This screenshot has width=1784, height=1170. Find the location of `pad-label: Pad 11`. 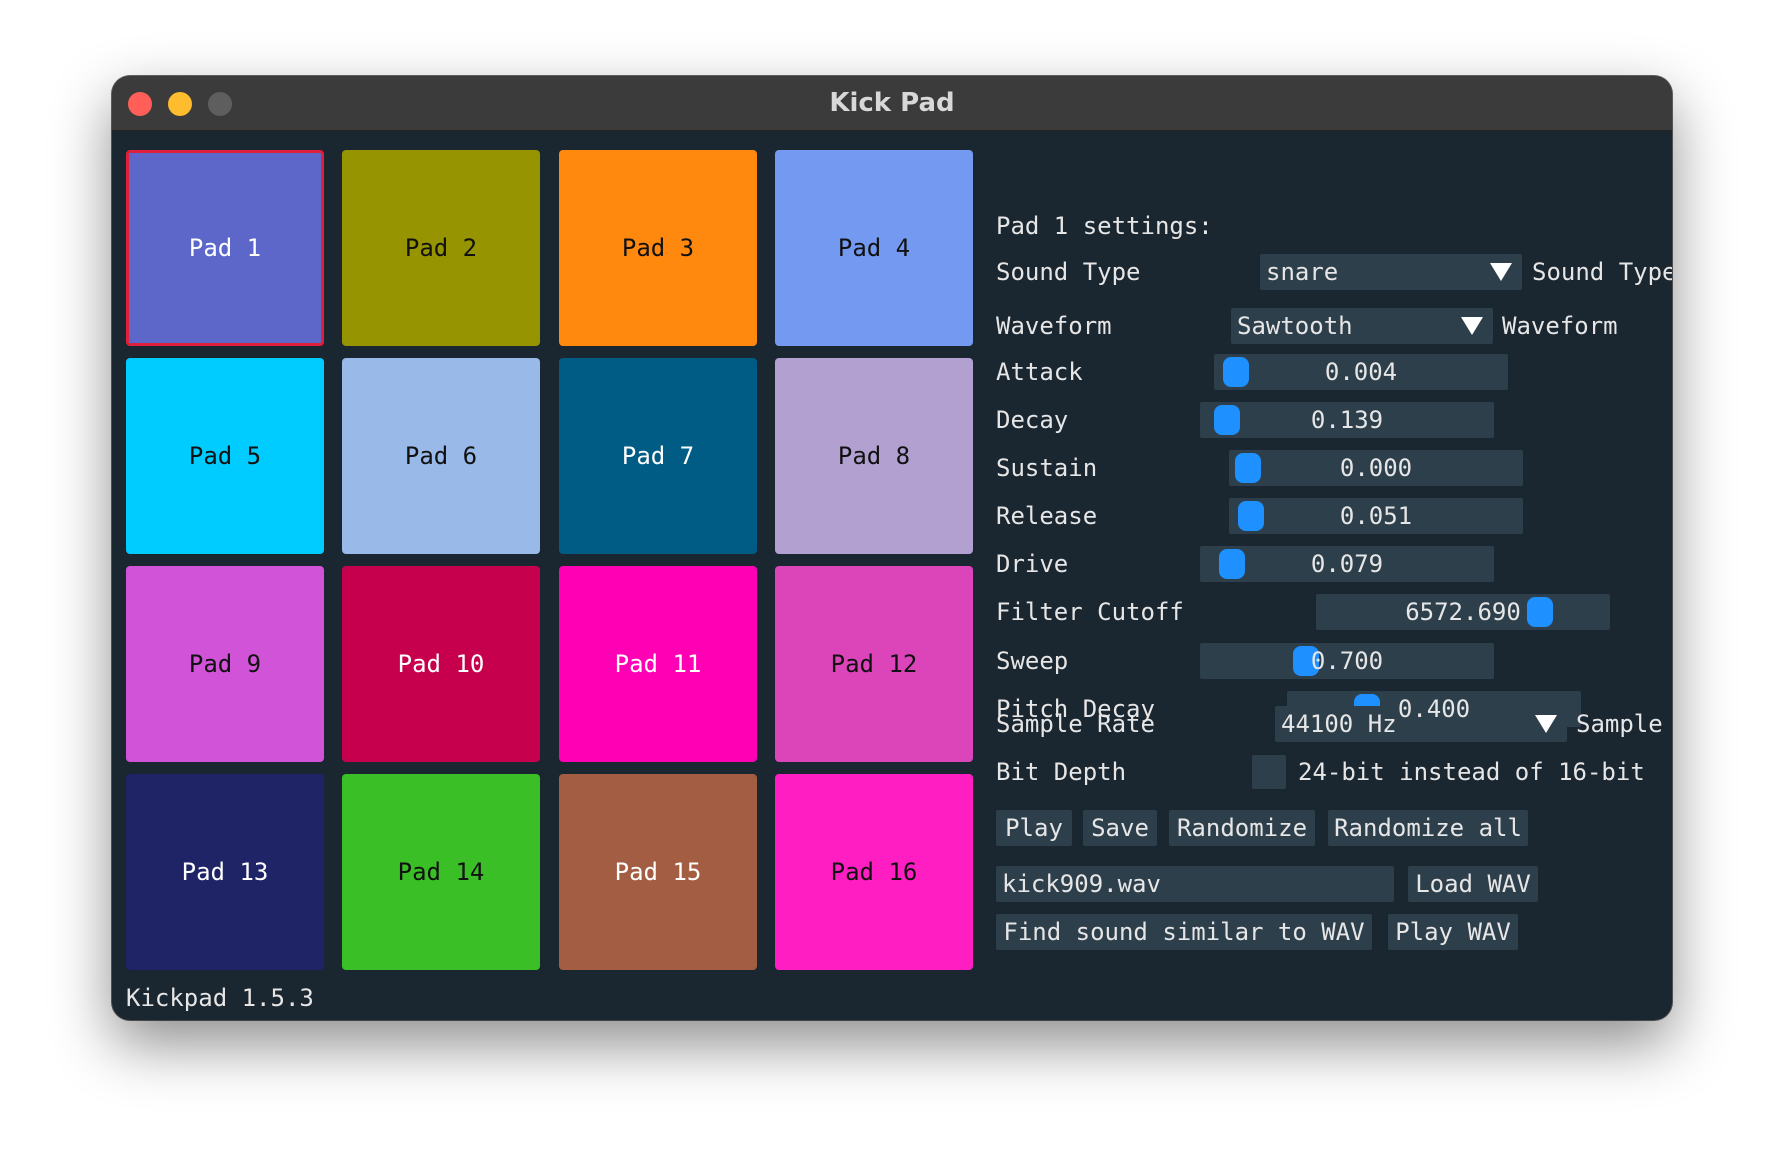

pad-label: Pad 11 is located at coordinates (658, 664).